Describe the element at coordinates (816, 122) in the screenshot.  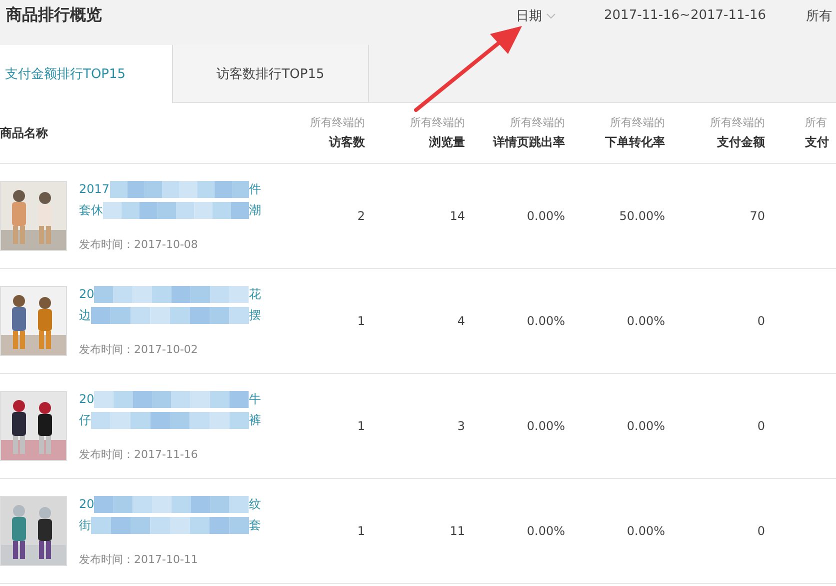
I see `column-subtitle: 所有` at that location.